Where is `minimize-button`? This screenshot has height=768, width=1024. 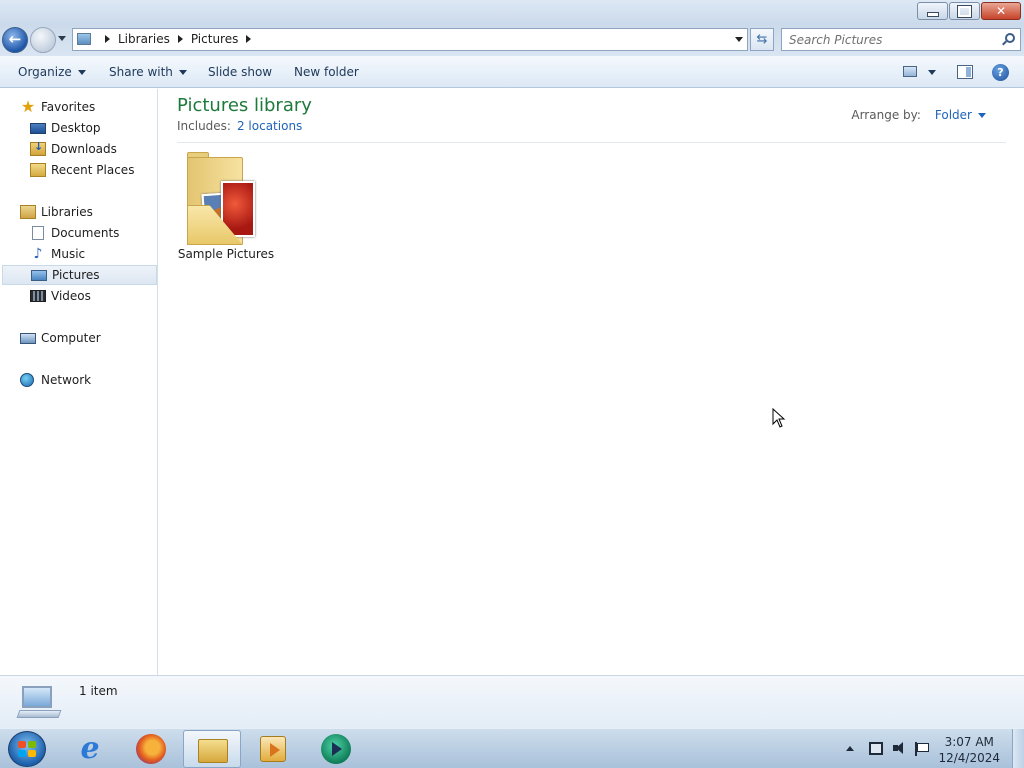
minimize-button is located at coordinates (932, 11).